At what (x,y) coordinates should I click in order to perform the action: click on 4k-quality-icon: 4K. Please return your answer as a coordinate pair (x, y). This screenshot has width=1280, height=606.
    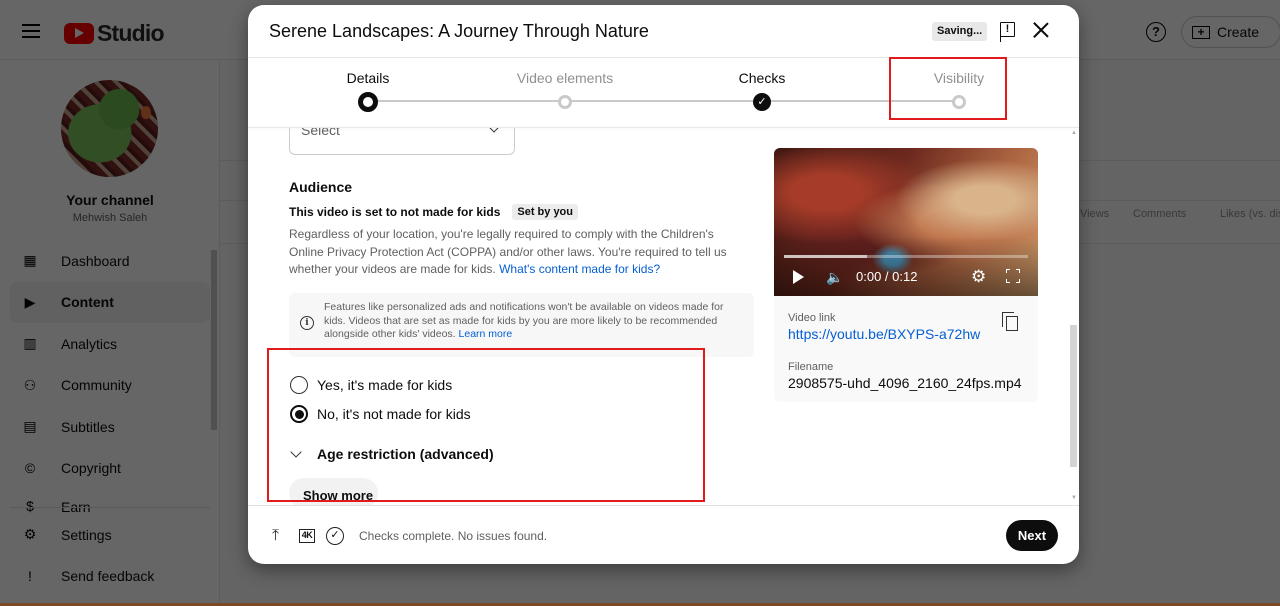
    Looking at the image, I should click on (307, 536).